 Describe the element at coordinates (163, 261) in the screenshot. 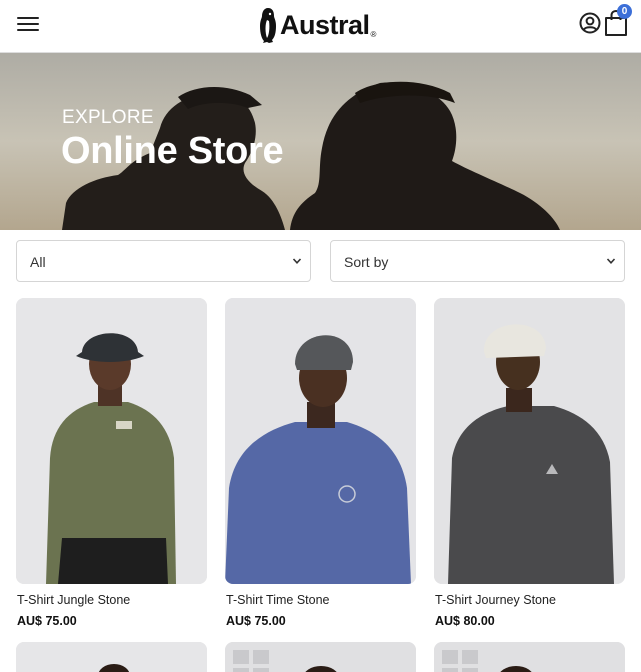

I see `category-select: All` at that location.